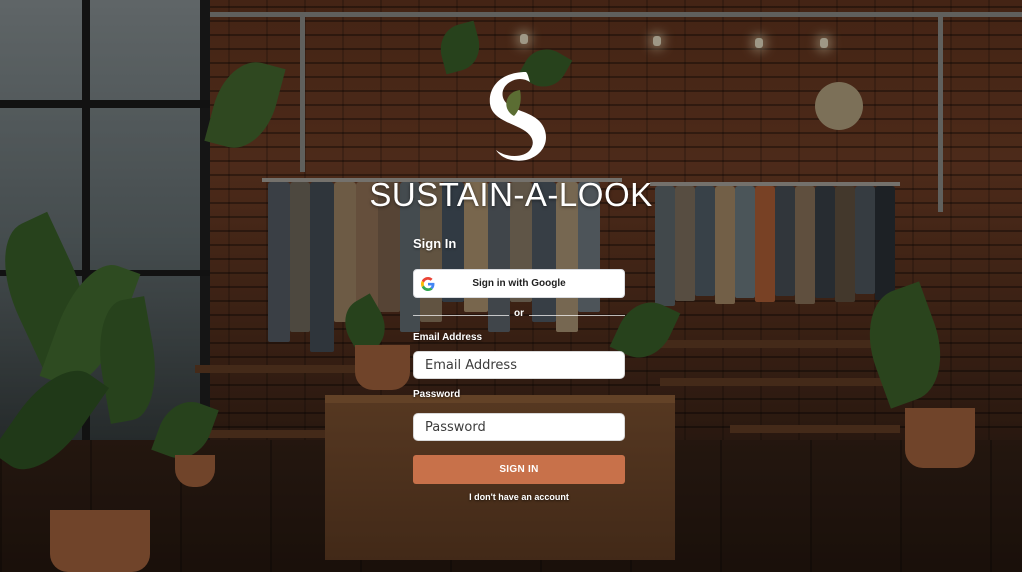  What do you see at coordinates (437, 394) in the screenshot?
I see `password-label: Password` at bounding box center [437, 394].